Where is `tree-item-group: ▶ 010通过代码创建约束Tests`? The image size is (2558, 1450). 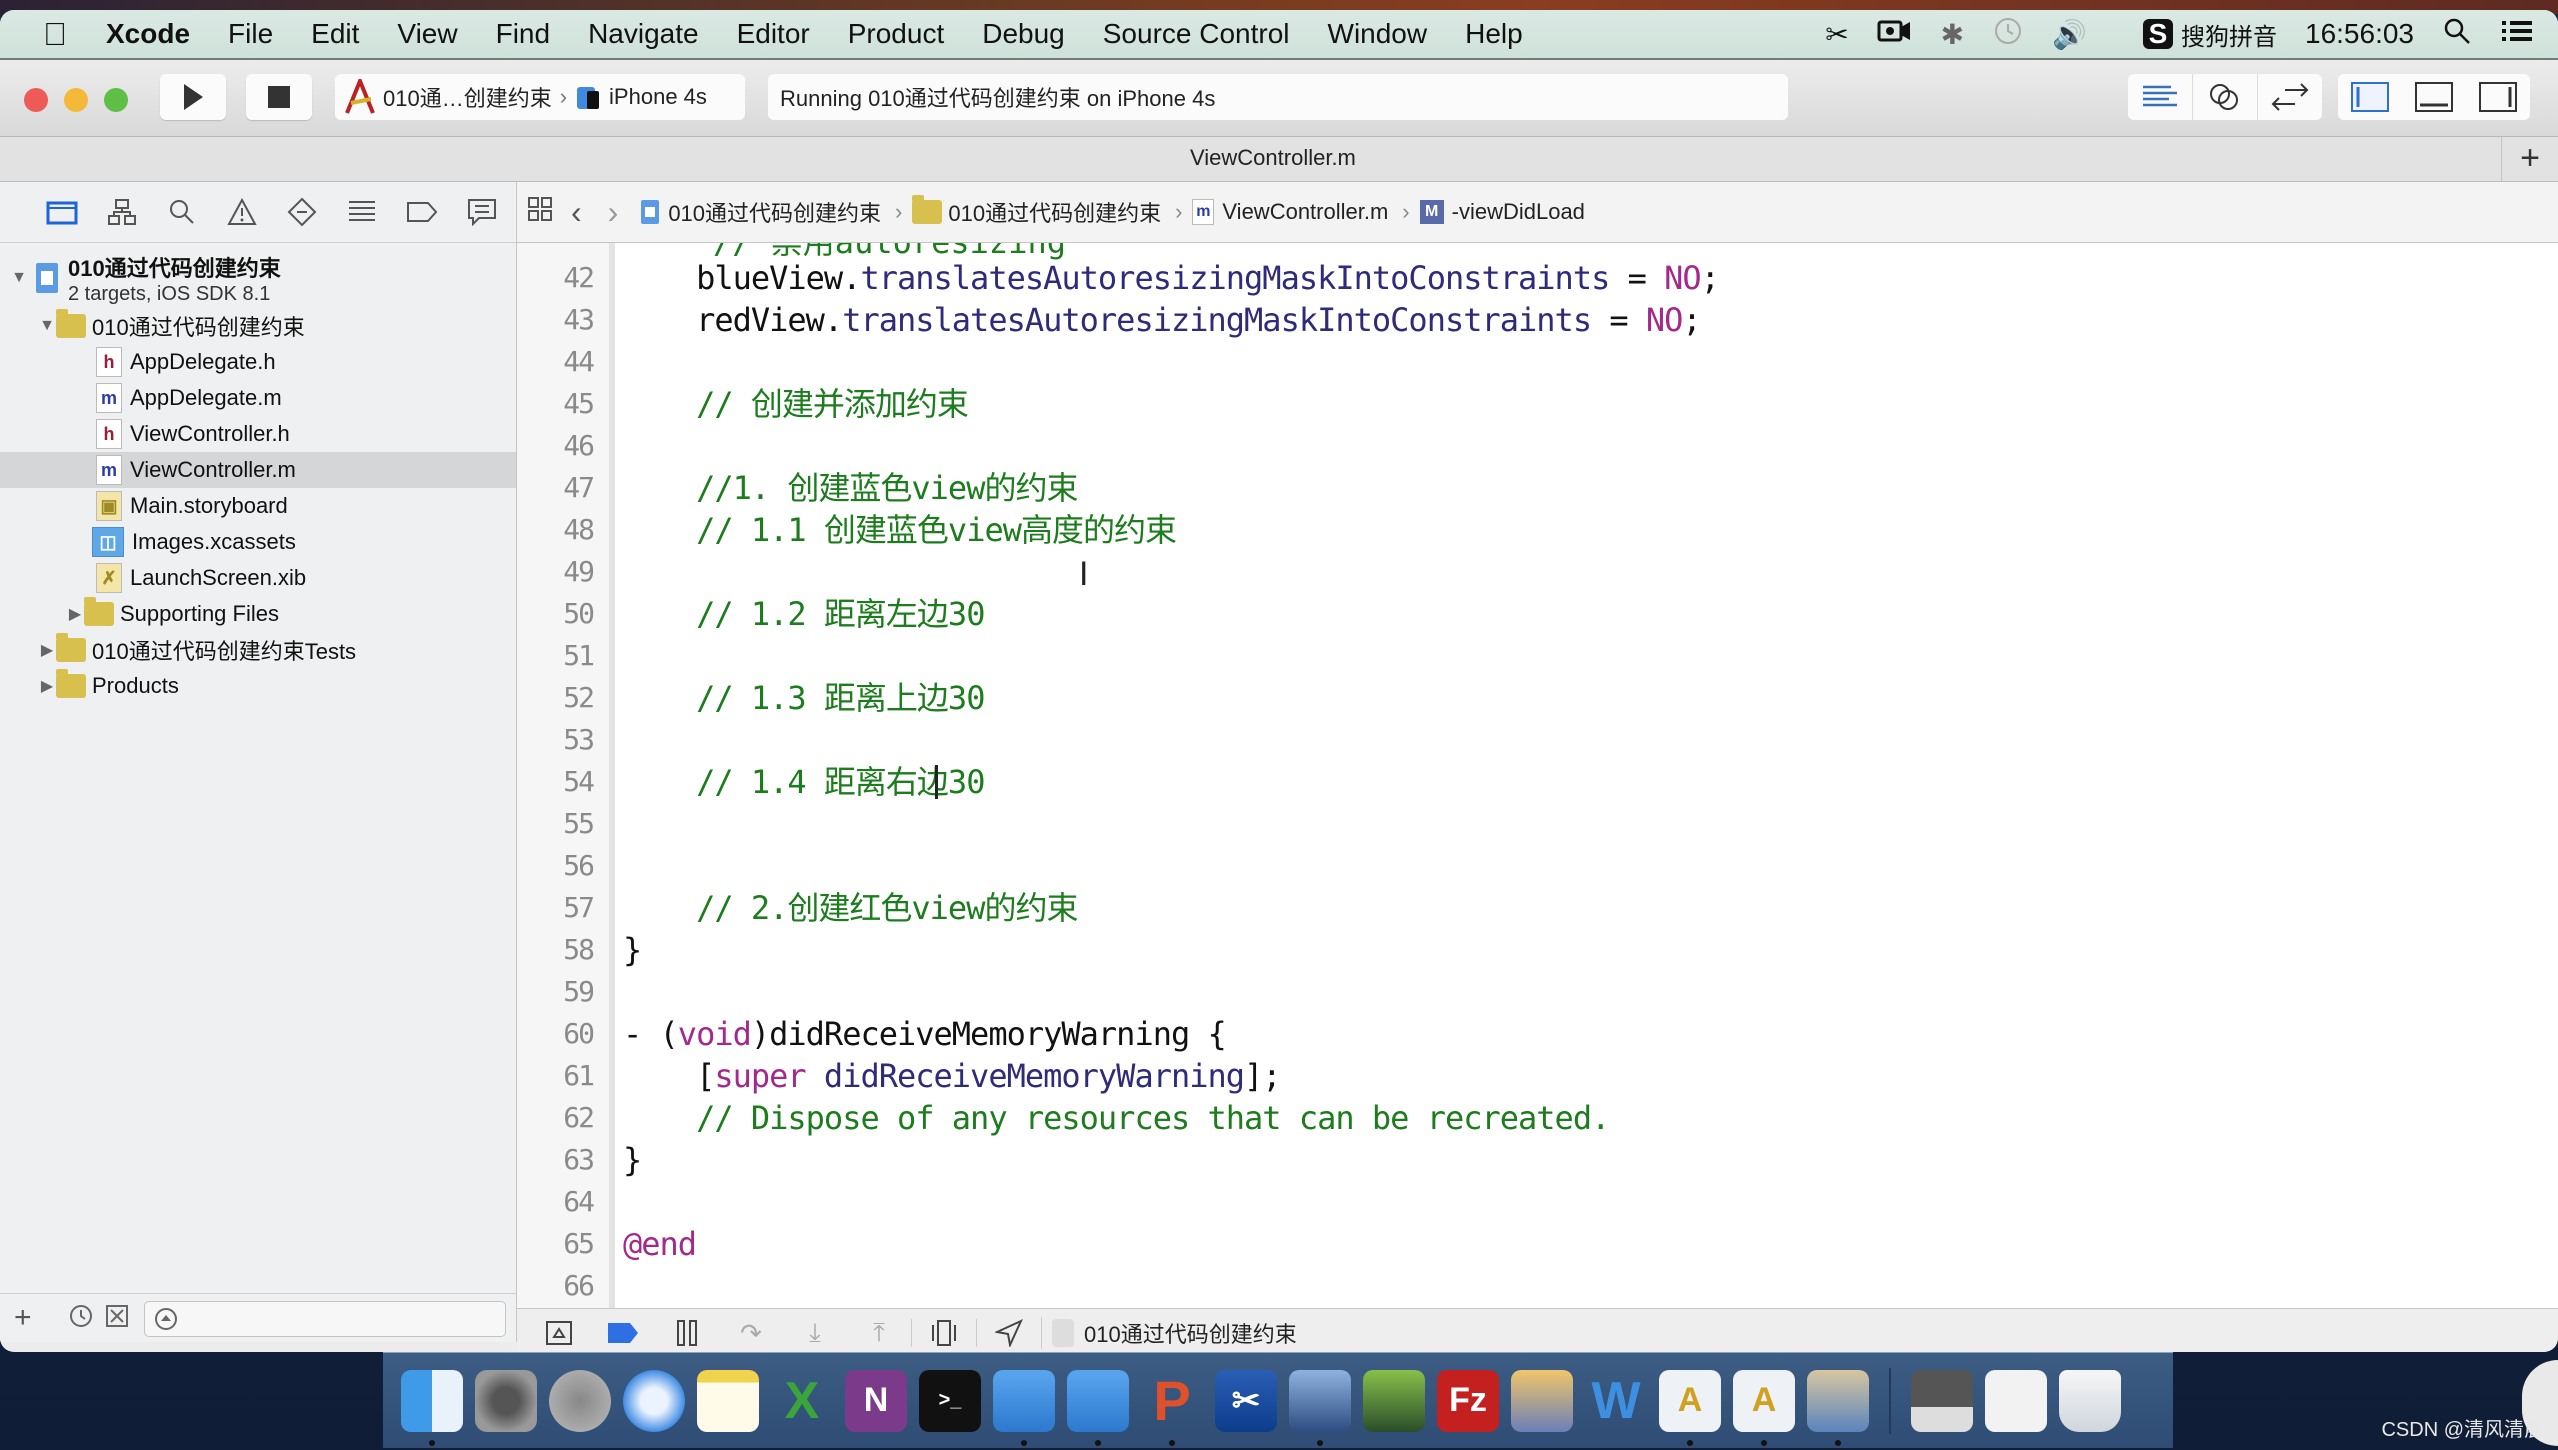 tree-item-group: ▶ 010通过代码创建约束Tests is located at coordinates (197, 650).